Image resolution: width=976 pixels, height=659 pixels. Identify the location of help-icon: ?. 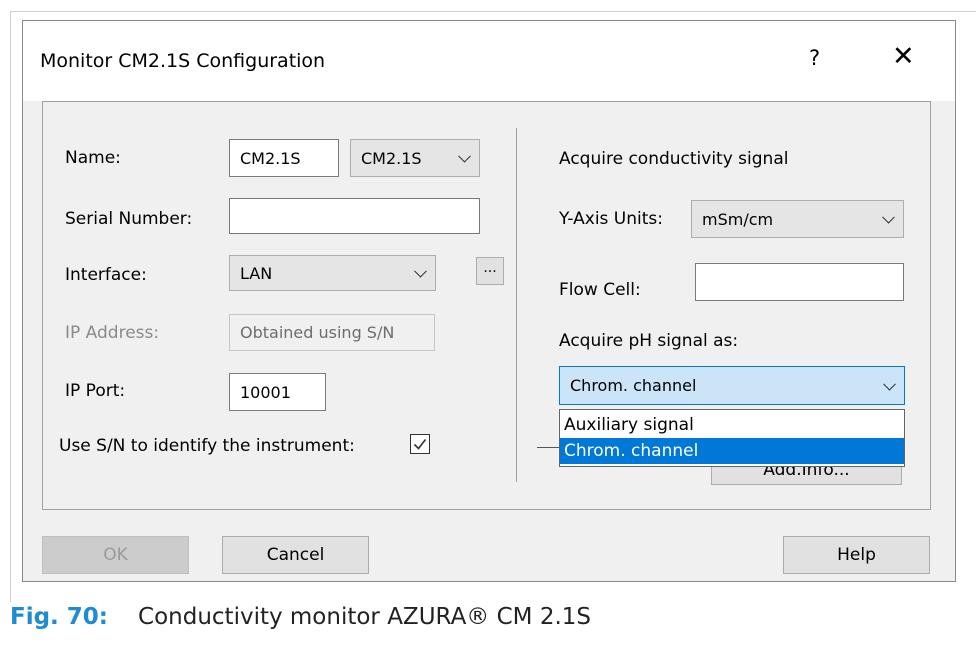
(814, 58).